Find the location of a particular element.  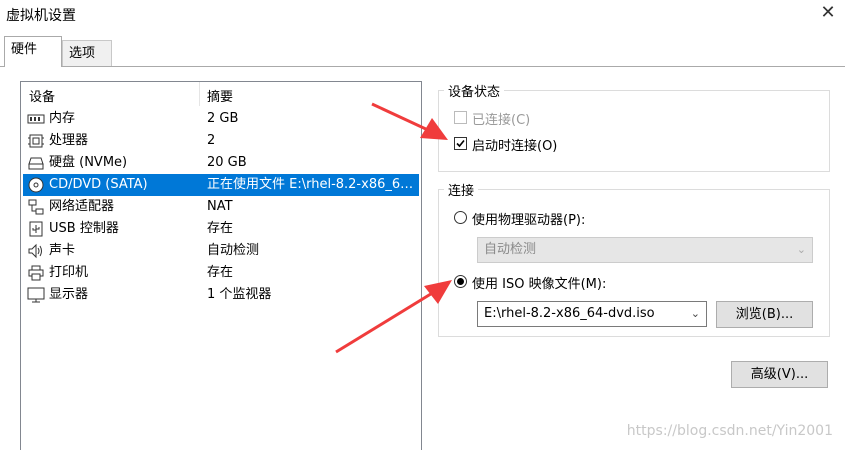

processor-icon is located at coordinates (36, 141).